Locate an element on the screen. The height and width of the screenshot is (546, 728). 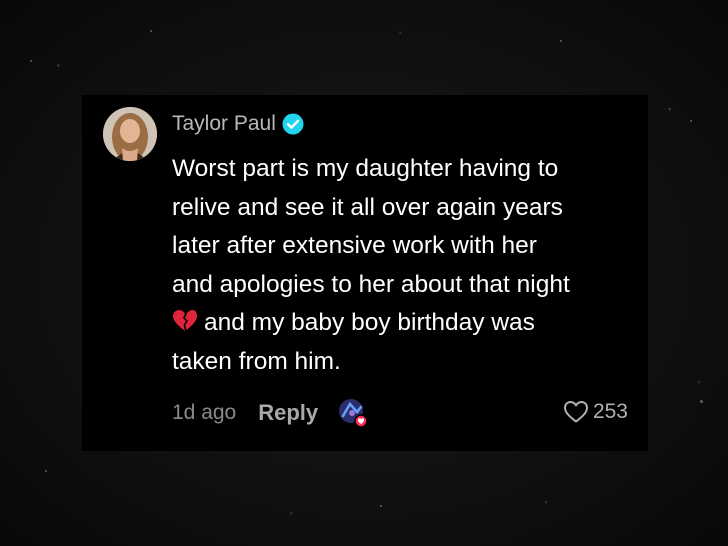
avatar is located at coordinates (130, 134).